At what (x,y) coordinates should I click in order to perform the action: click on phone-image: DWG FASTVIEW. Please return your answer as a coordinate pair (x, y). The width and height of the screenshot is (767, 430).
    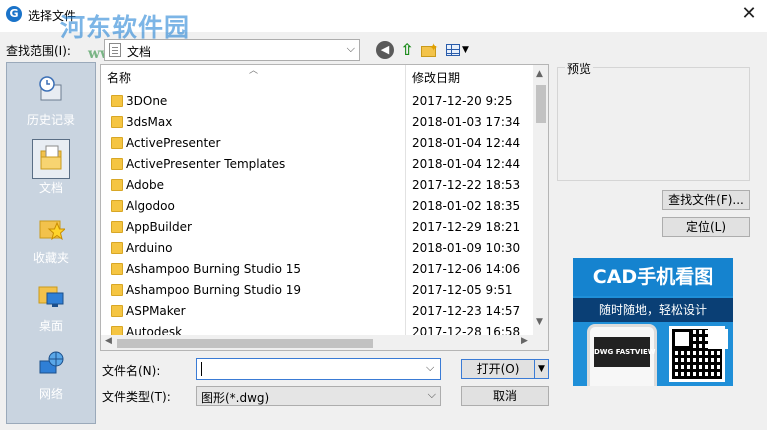
    Looking at the image, I should click on (622, 355).